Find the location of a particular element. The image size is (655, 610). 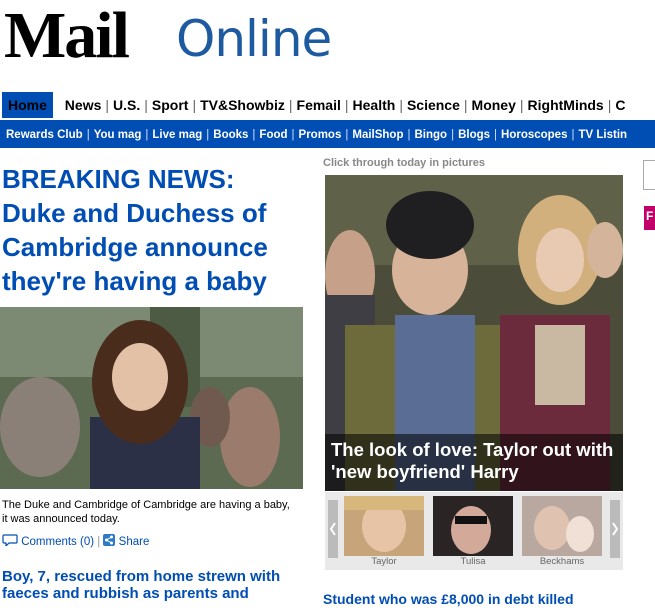

subnav-horoscopes: Horoscopes is located at coordinates (534, 135).